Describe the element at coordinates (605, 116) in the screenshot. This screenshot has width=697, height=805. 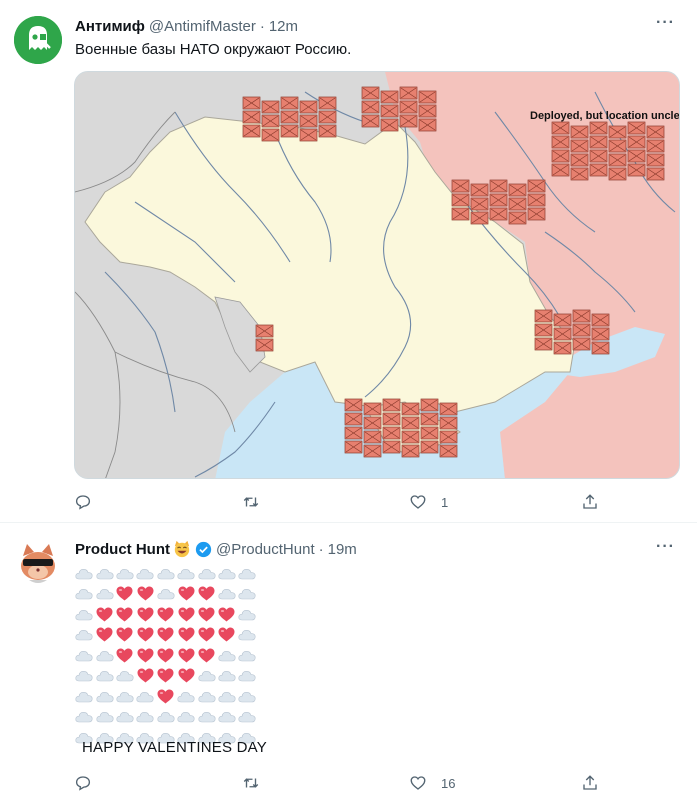
I see `map-annotation-label: Deployed, but location unclear:` at that location.